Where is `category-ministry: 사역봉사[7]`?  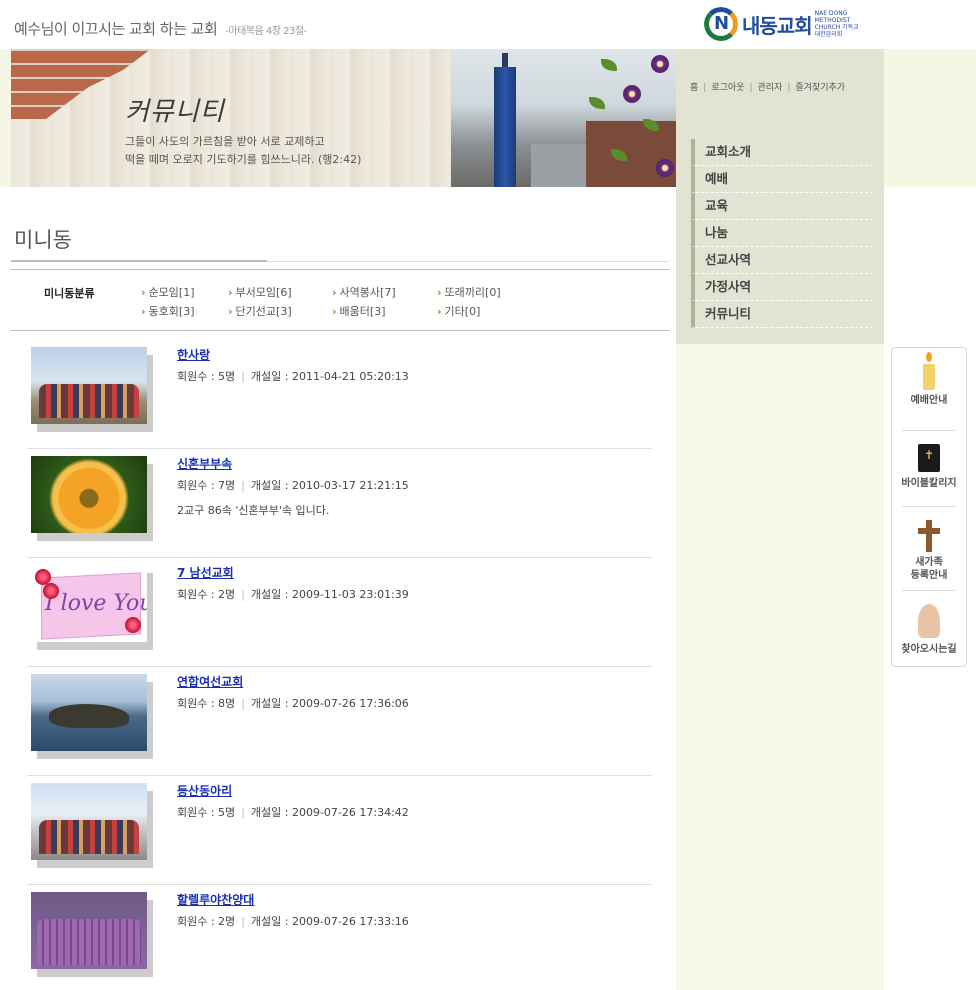 category-ministry: 사역봉사[7] is located at coordinates (364, 292).